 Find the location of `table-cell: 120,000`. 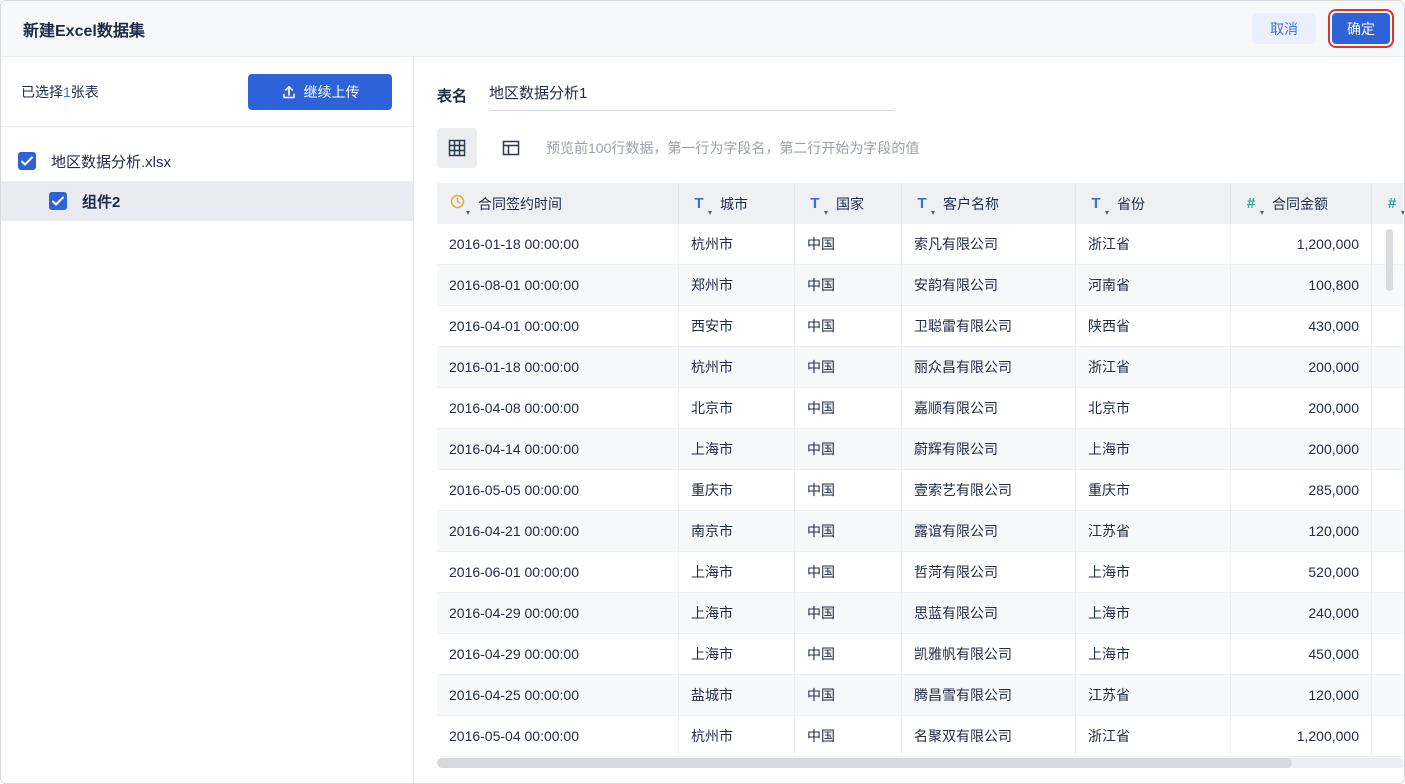

table-cell: 120,000 is located at coordinates (1301, 531).